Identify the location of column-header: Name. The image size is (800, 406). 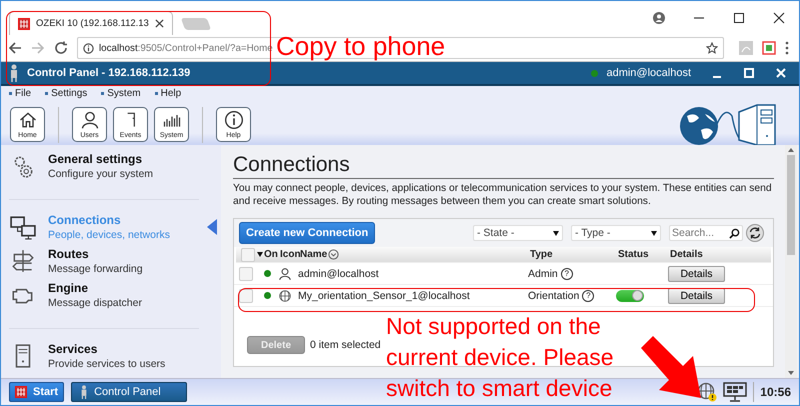
(314, 254).